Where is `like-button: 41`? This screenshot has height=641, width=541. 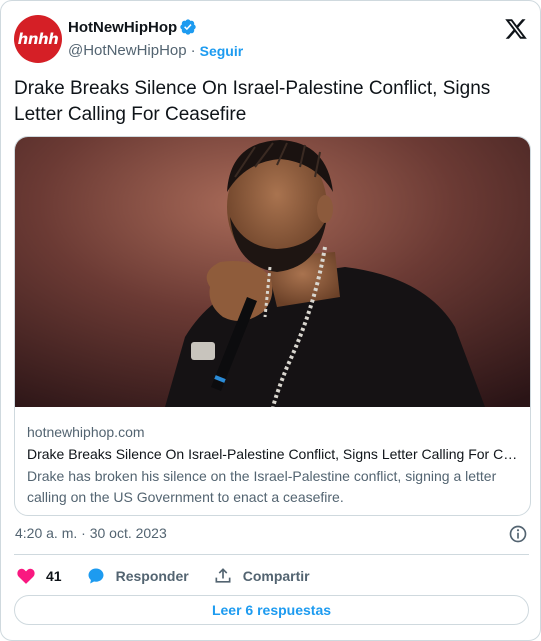
like-button: 41 is located at coordinates (39, 576).